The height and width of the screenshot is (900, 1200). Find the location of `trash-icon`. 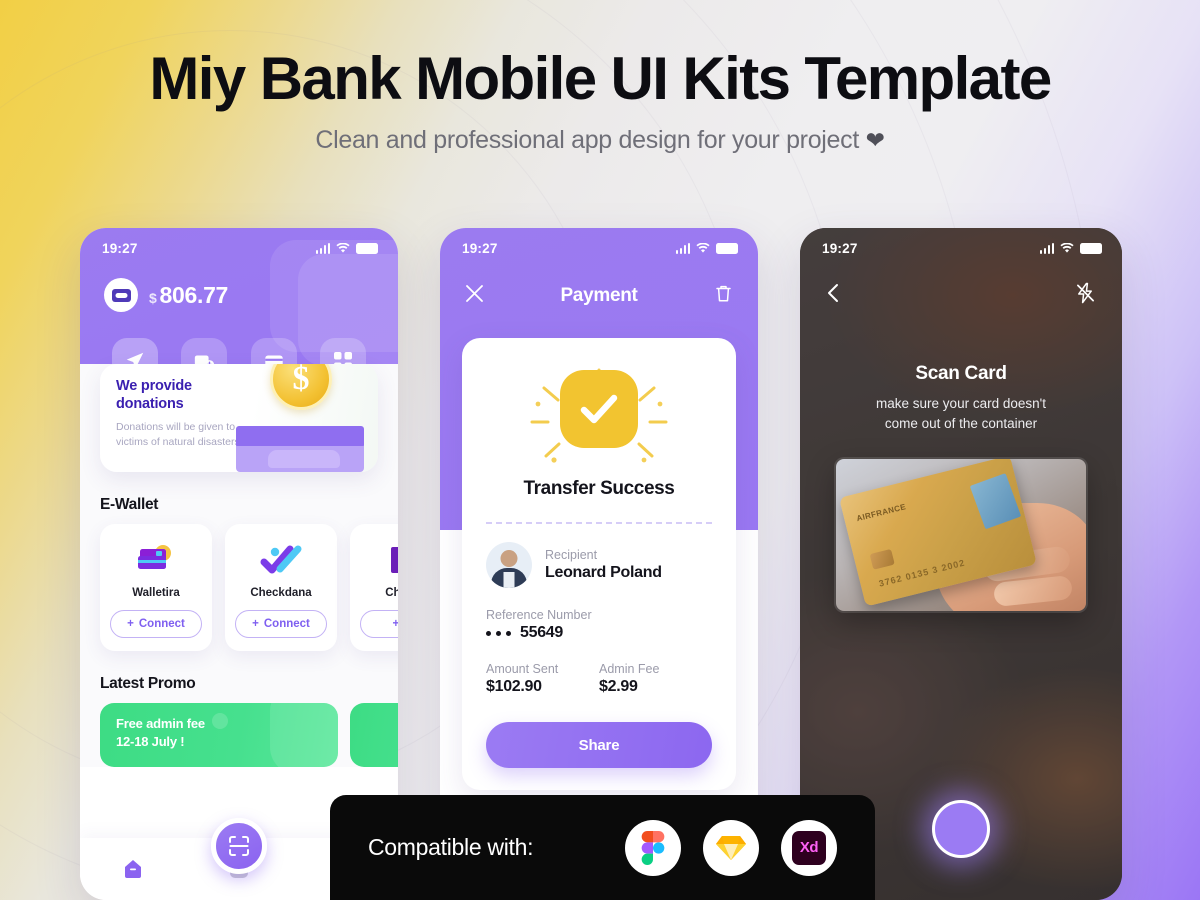

trash-icon is located at coordinates (723, 296).